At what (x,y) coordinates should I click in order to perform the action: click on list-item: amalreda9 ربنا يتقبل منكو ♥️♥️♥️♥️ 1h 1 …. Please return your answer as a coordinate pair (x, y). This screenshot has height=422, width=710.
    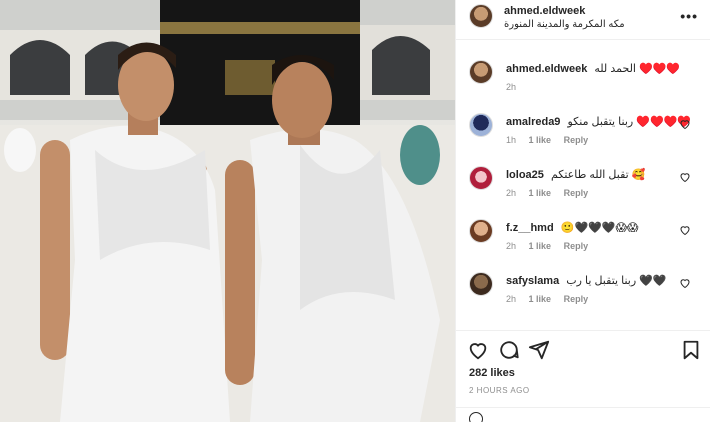
    Looking at the image, I should click on (583, 138).